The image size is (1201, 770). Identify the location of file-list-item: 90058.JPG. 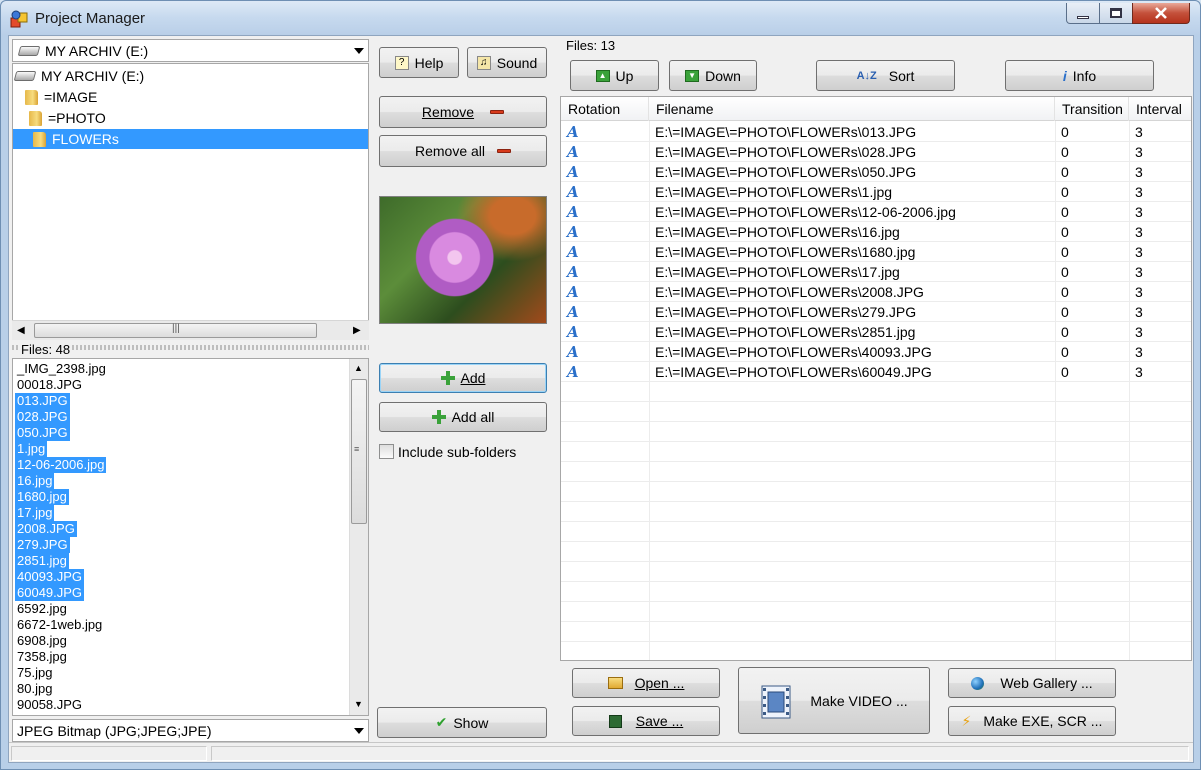
(49, 705).